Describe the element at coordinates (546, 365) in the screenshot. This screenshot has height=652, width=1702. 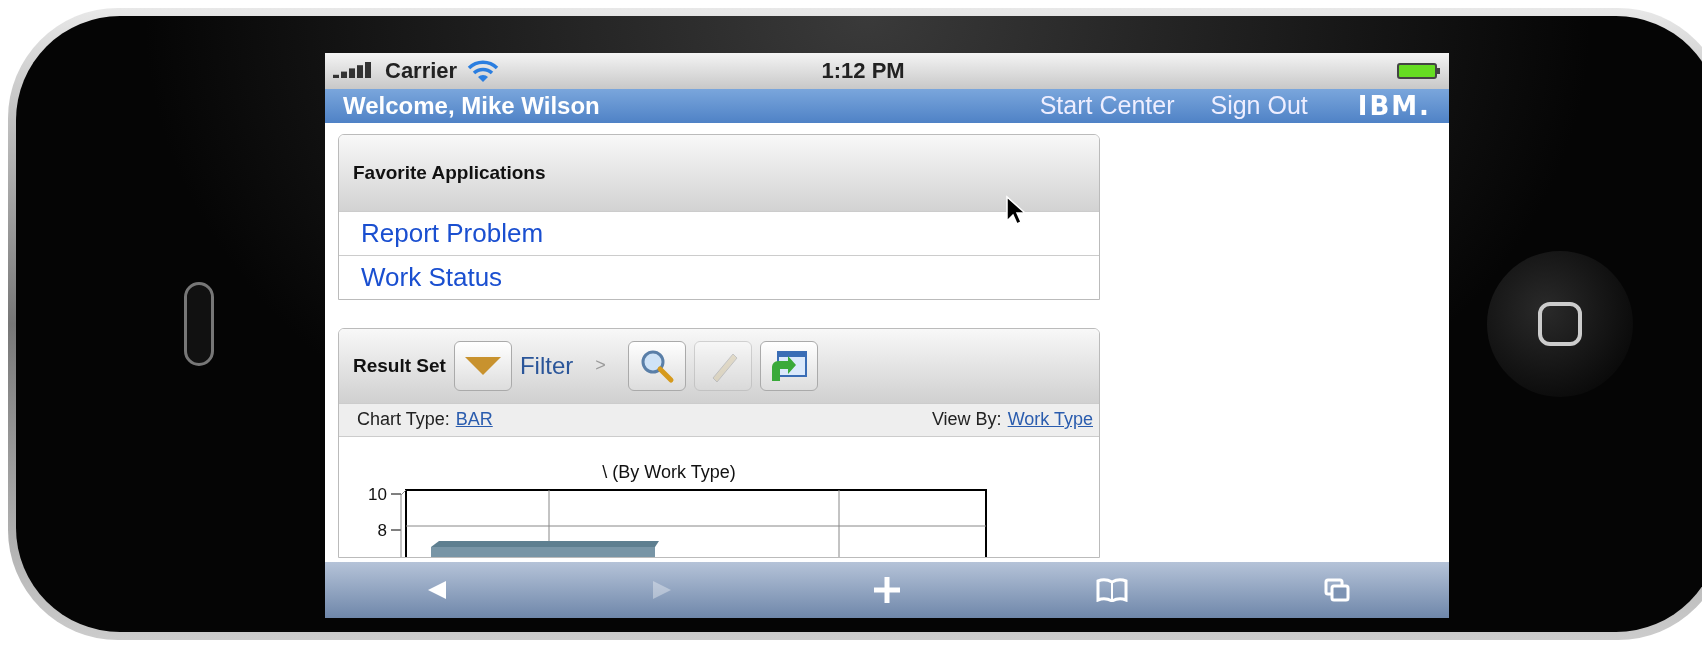
I see `filter-label: Filter` at that location.